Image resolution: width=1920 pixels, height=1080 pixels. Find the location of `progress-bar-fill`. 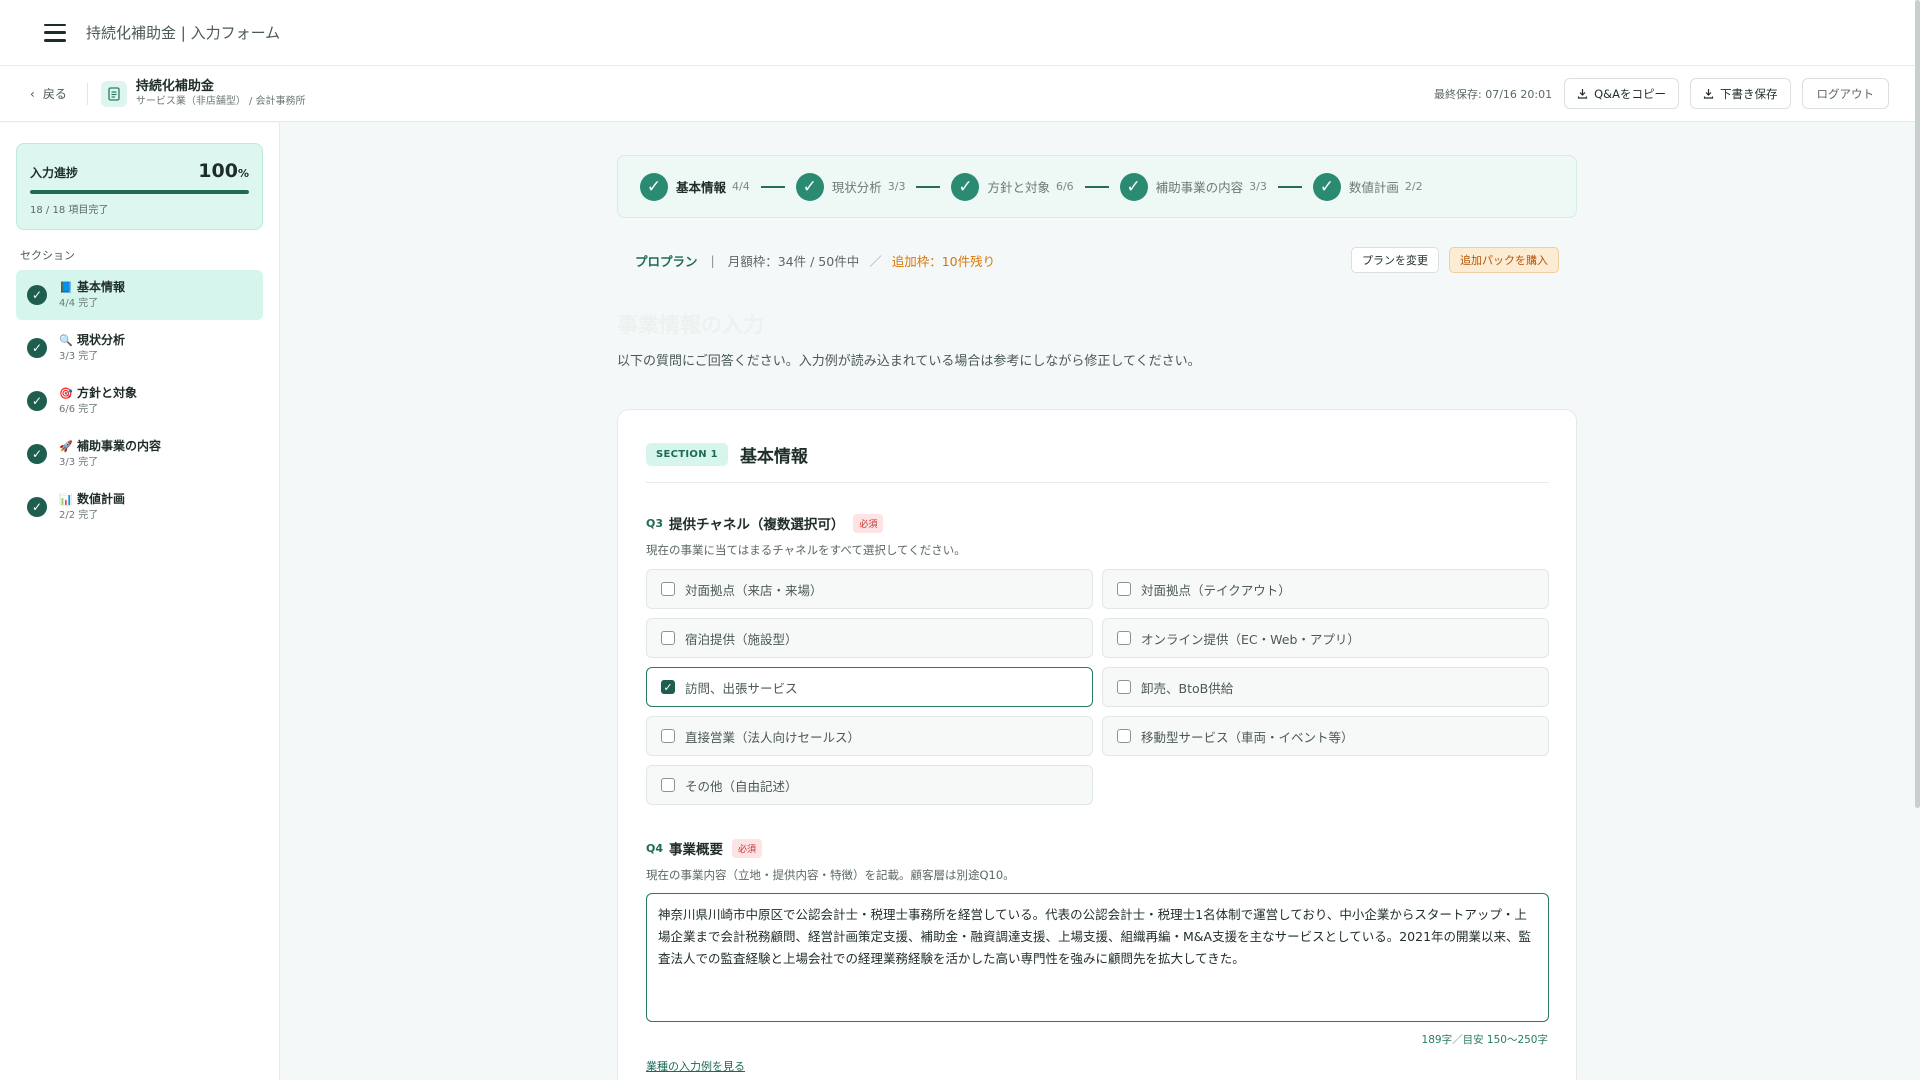

progress-bar-fill is located at coordinates (139, 192).